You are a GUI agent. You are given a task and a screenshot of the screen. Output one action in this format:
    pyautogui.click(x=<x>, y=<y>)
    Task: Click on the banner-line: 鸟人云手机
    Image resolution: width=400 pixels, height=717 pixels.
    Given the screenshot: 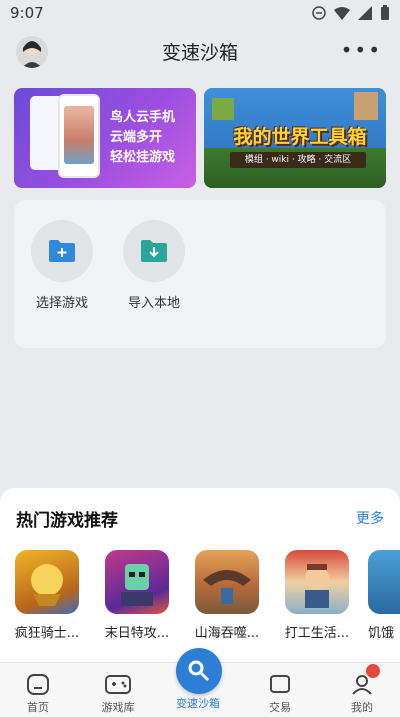 What is the action you would take?
    pyautogui.click(x=143, y=117)
    